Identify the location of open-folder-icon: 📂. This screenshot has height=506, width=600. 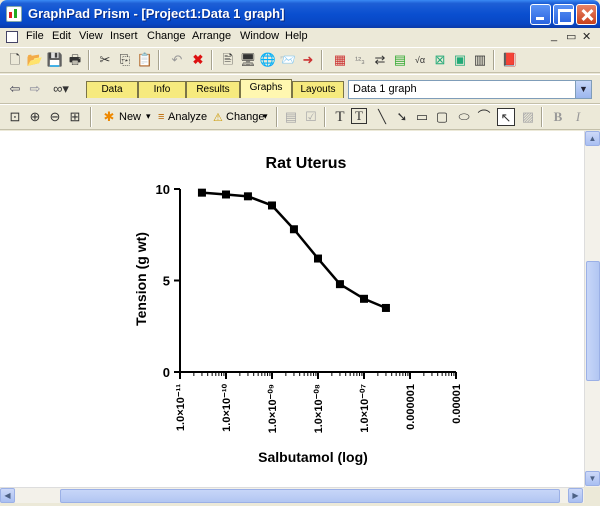
(35, 60).